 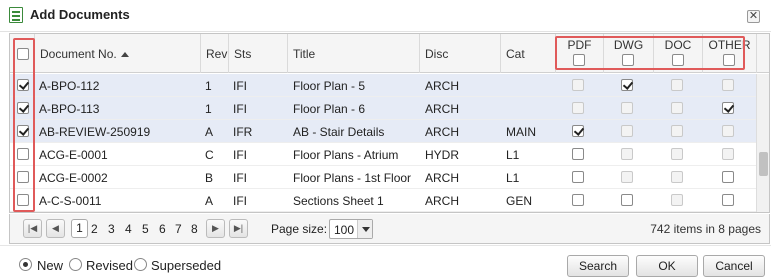 What do you see at coordinates (69, 86) in the screenshot?
I see `document-no-cell: A-BPO-112` at bounding box center [69, 86].